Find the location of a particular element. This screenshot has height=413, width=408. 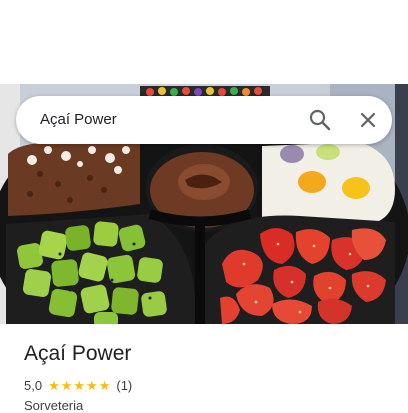

close-icon is located at coordinates (368, 120).